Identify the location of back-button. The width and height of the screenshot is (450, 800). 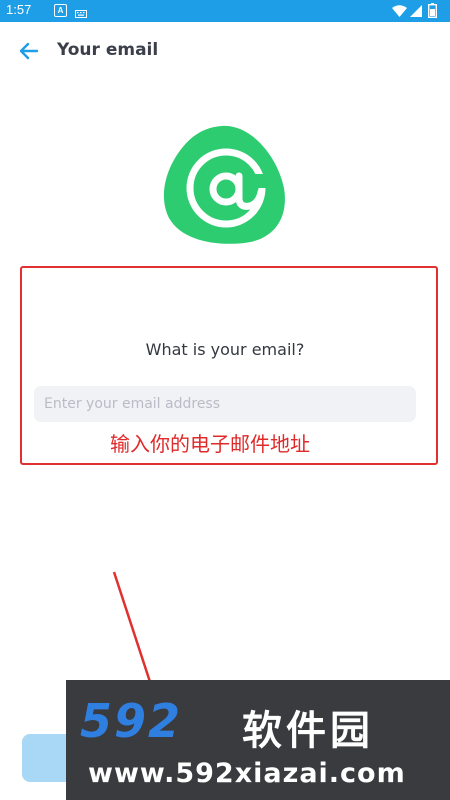
(30, 51).